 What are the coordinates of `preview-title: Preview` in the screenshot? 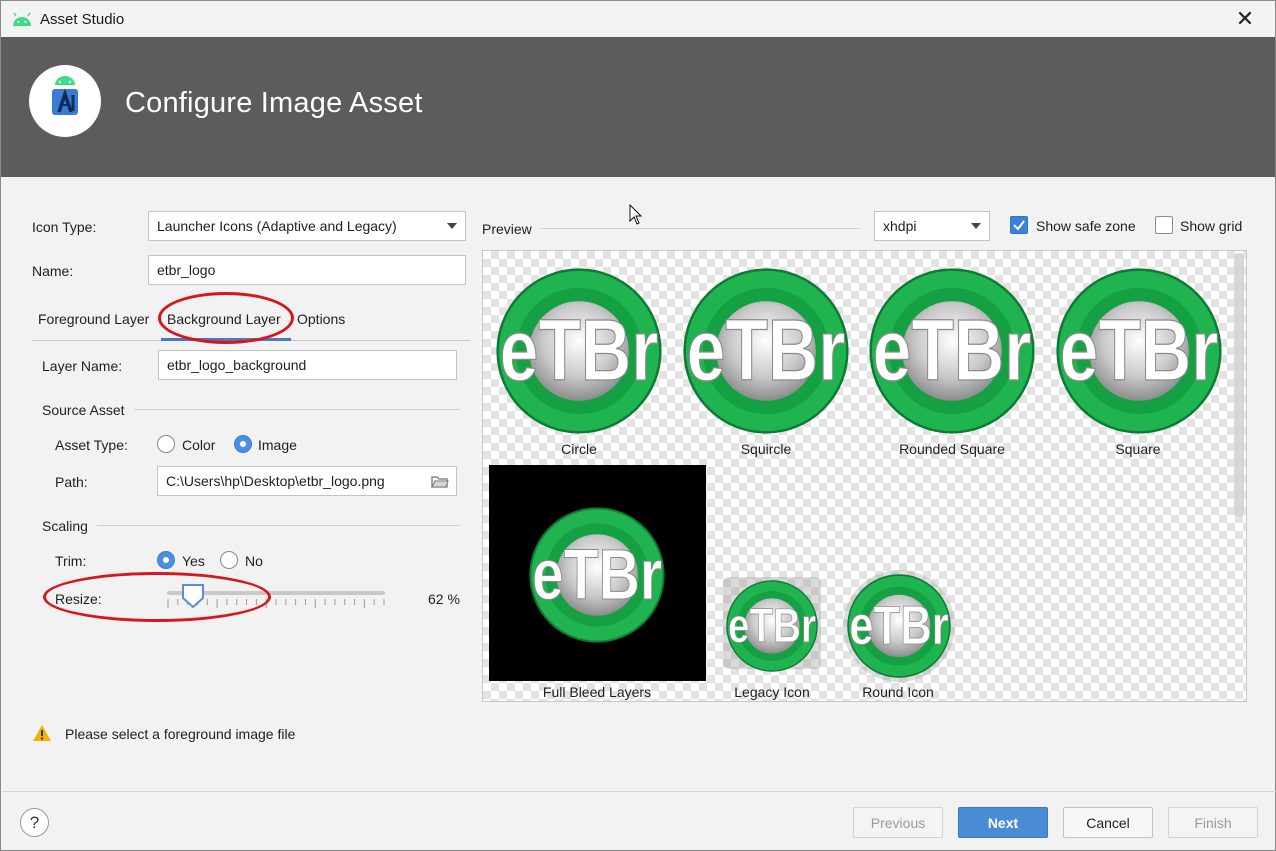 It's located at (507, 229).